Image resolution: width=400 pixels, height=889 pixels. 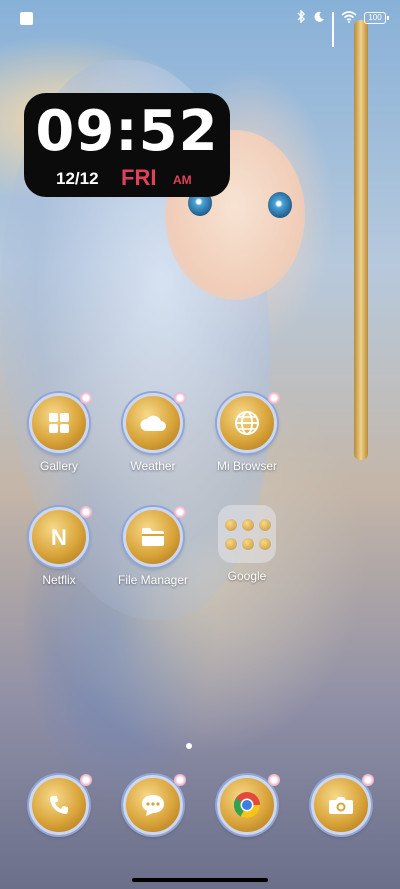 I want to click on page-indicator-dot, so click(x=189, y=746).